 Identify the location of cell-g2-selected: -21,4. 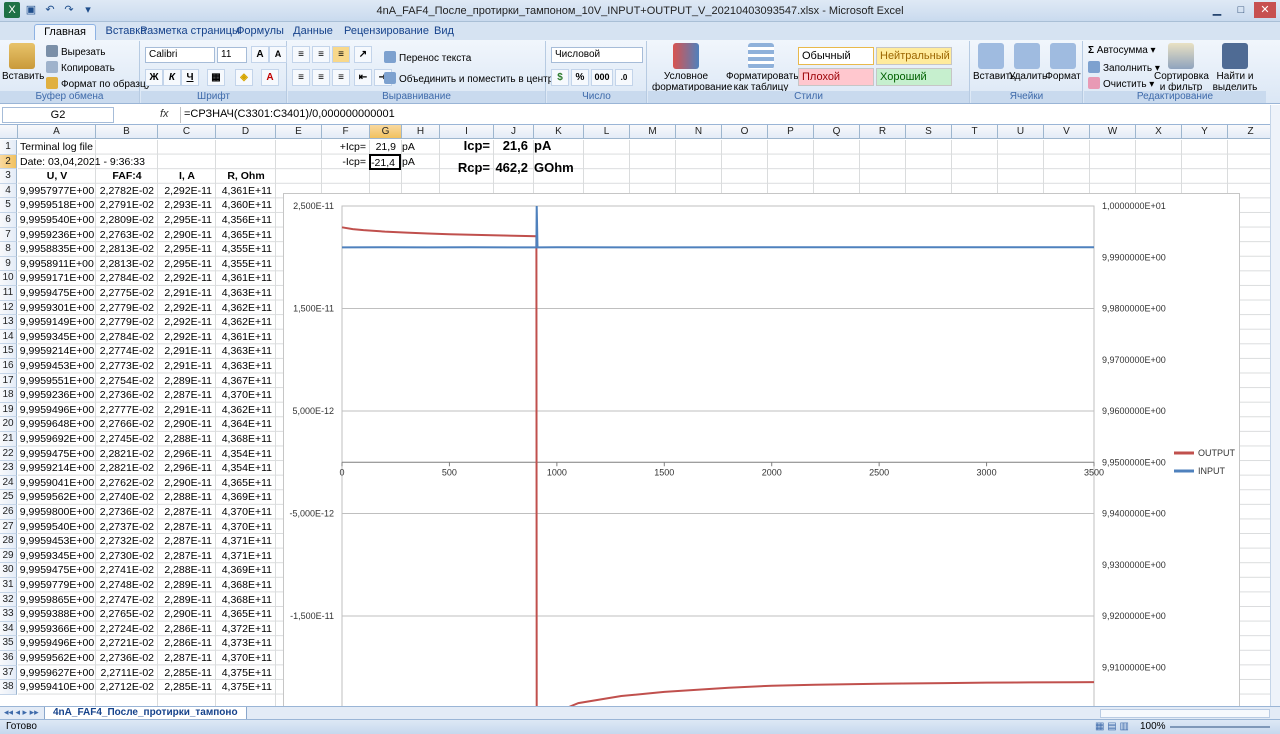
(385, 162).